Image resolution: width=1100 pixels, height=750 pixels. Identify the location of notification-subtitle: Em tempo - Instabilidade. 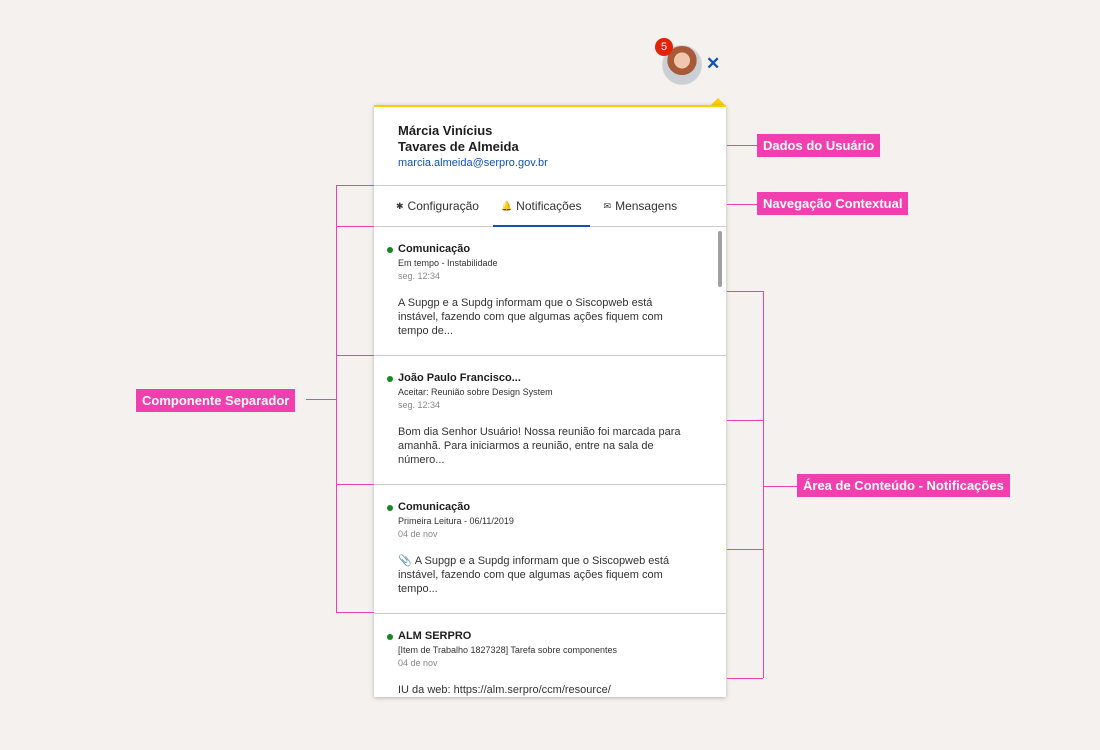
(448, 263).